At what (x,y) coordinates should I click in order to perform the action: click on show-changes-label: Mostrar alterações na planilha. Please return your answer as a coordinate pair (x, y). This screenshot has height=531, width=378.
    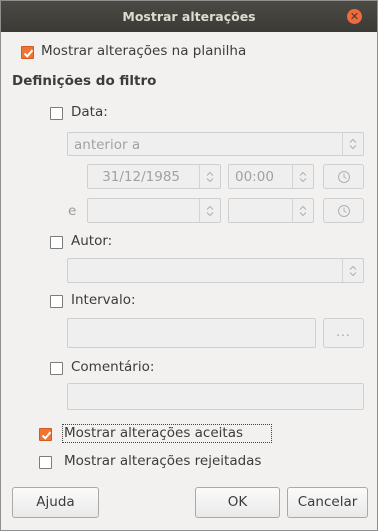
    Looking at the image, I should click on (144, 51).